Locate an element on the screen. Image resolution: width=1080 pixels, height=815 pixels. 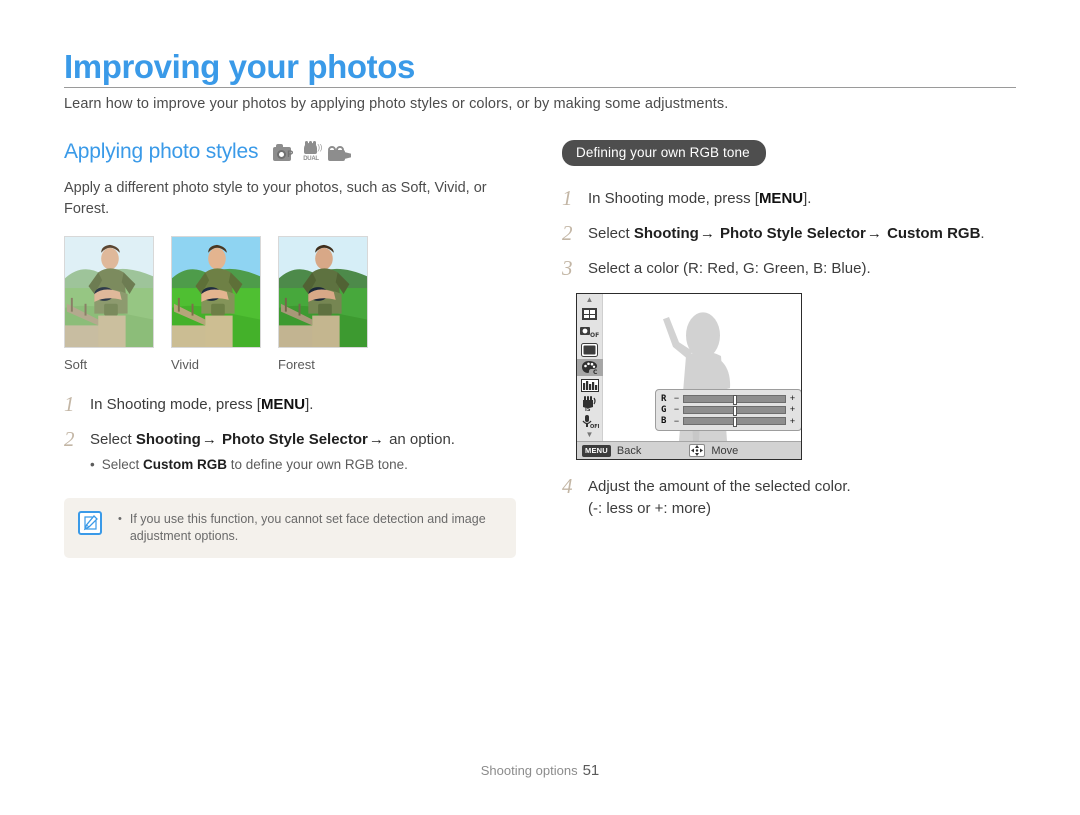
sample-caption-vivid: Vivid is located at coordinates (185, 364).